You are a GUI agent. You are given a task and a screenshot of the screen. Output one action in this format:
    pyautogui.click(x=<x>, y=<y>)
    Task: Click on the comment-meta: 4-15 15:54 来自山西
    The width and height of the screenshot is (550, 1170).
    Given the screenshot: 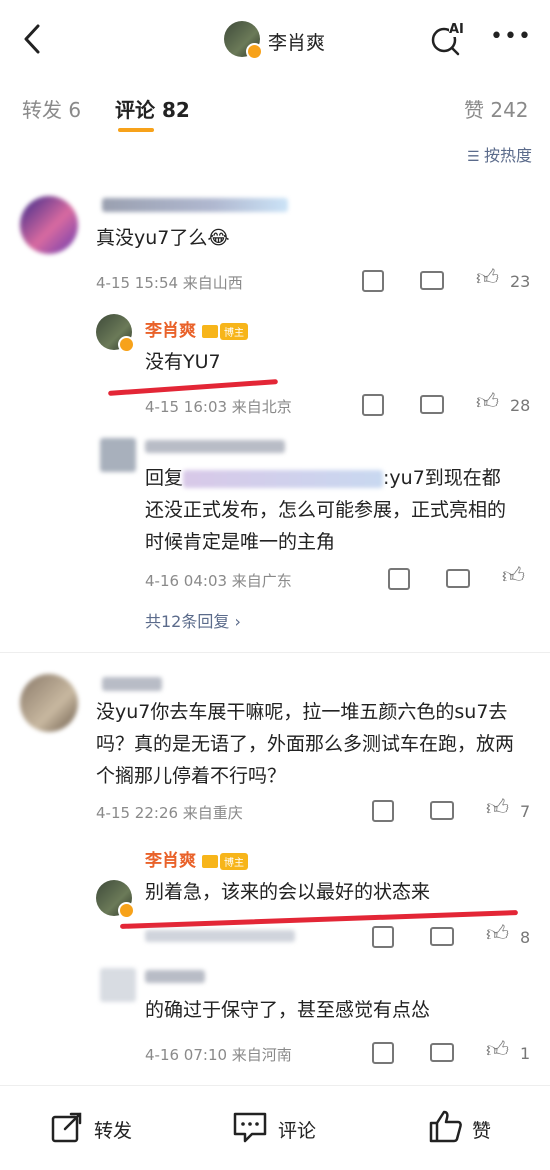 What is the action you would take?
    pyautogui.click(x=169, y=283)
    